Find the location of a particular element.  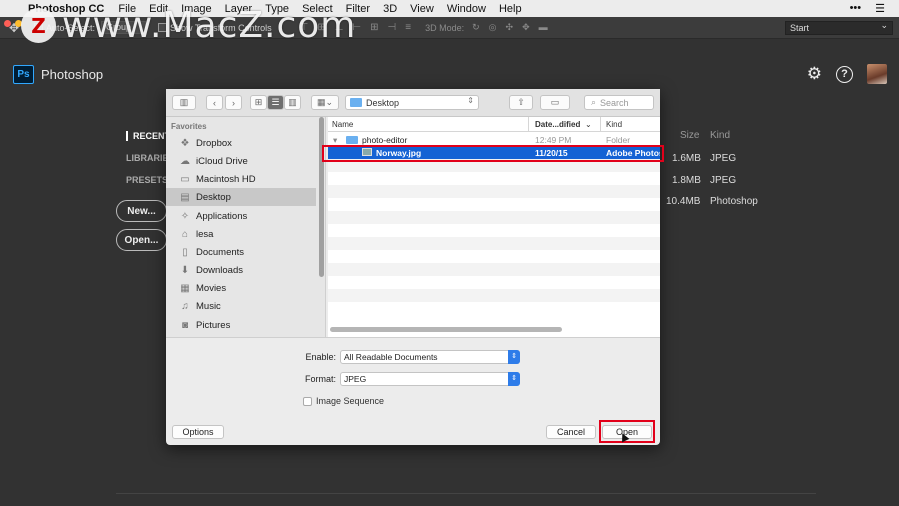

share-icon: ⇧ is located at coordinates (521, 102).